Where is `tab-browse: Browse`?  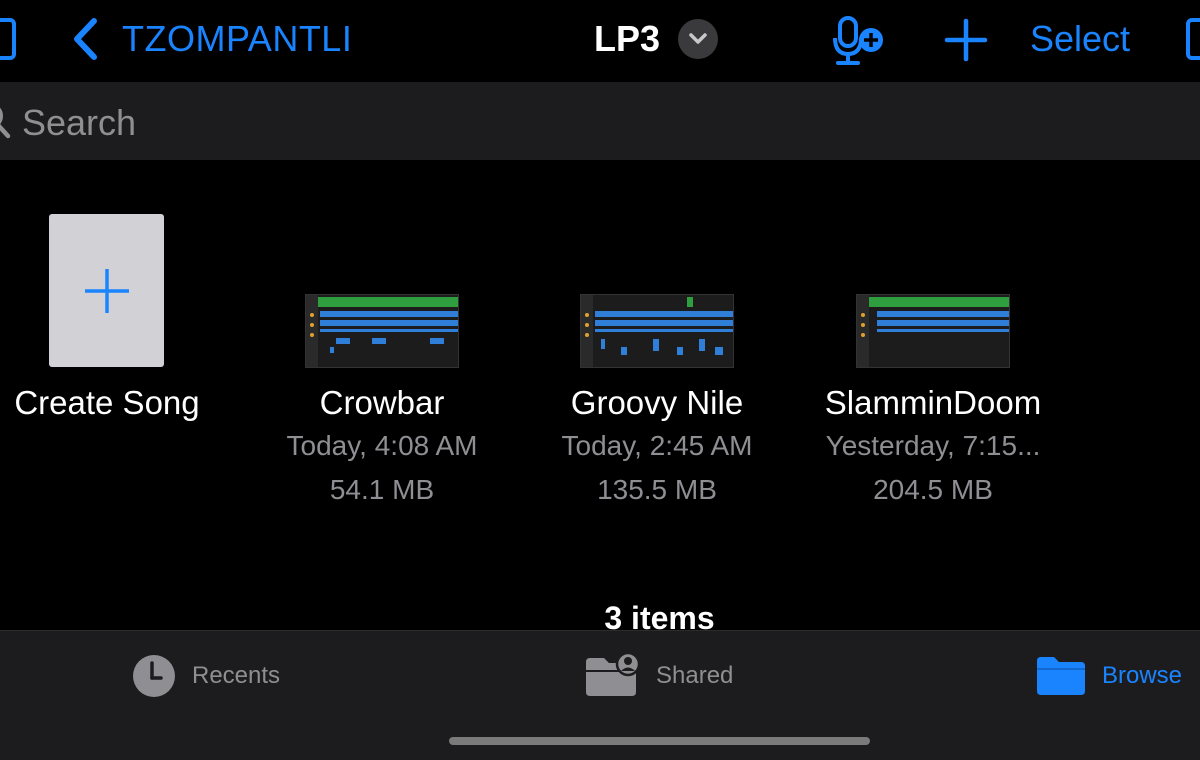
tab-browse: Browse is located at coordinates (1109, 676).